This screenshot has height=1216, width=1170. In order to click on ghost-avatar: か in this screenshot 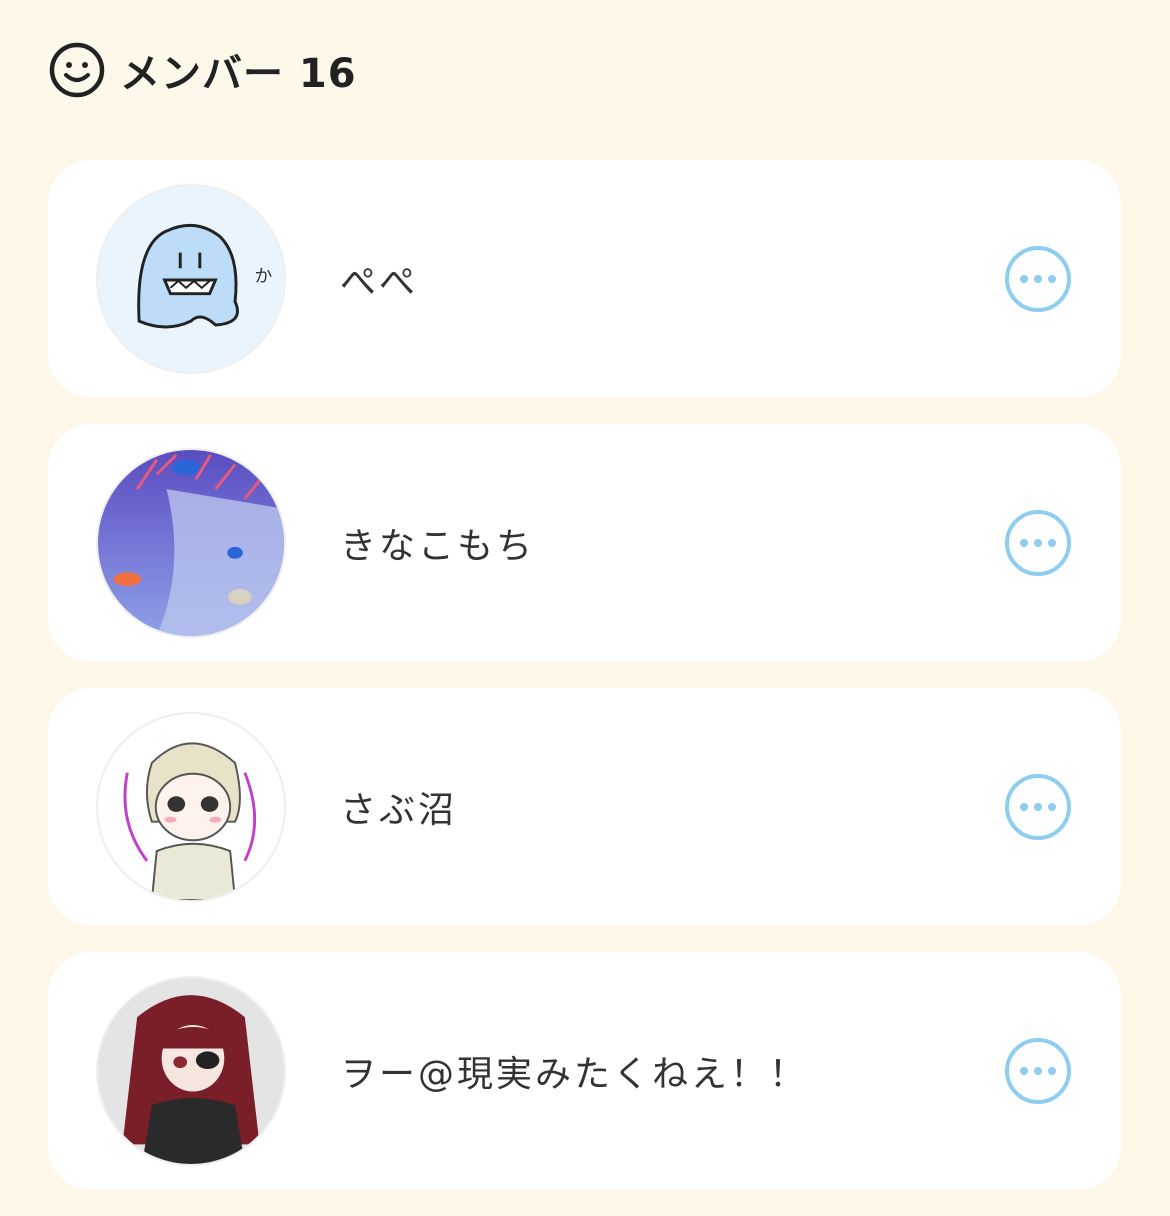, I will do `click(191, 279)`.